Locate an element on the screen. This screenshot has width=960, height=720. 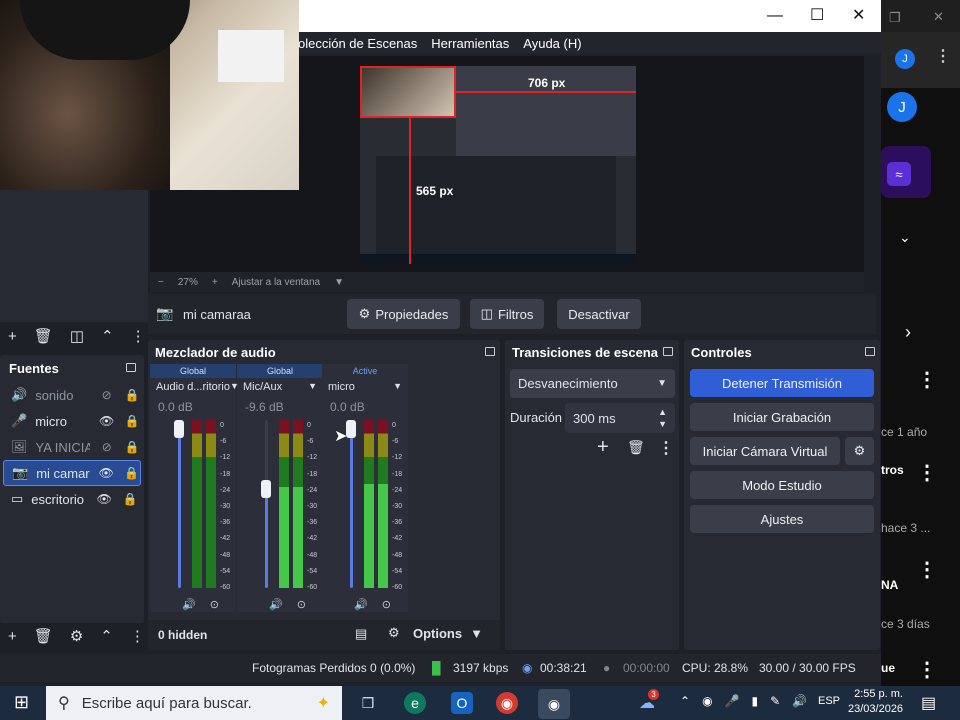
layout-icon: ▤ is located at coordinates (361, 634).